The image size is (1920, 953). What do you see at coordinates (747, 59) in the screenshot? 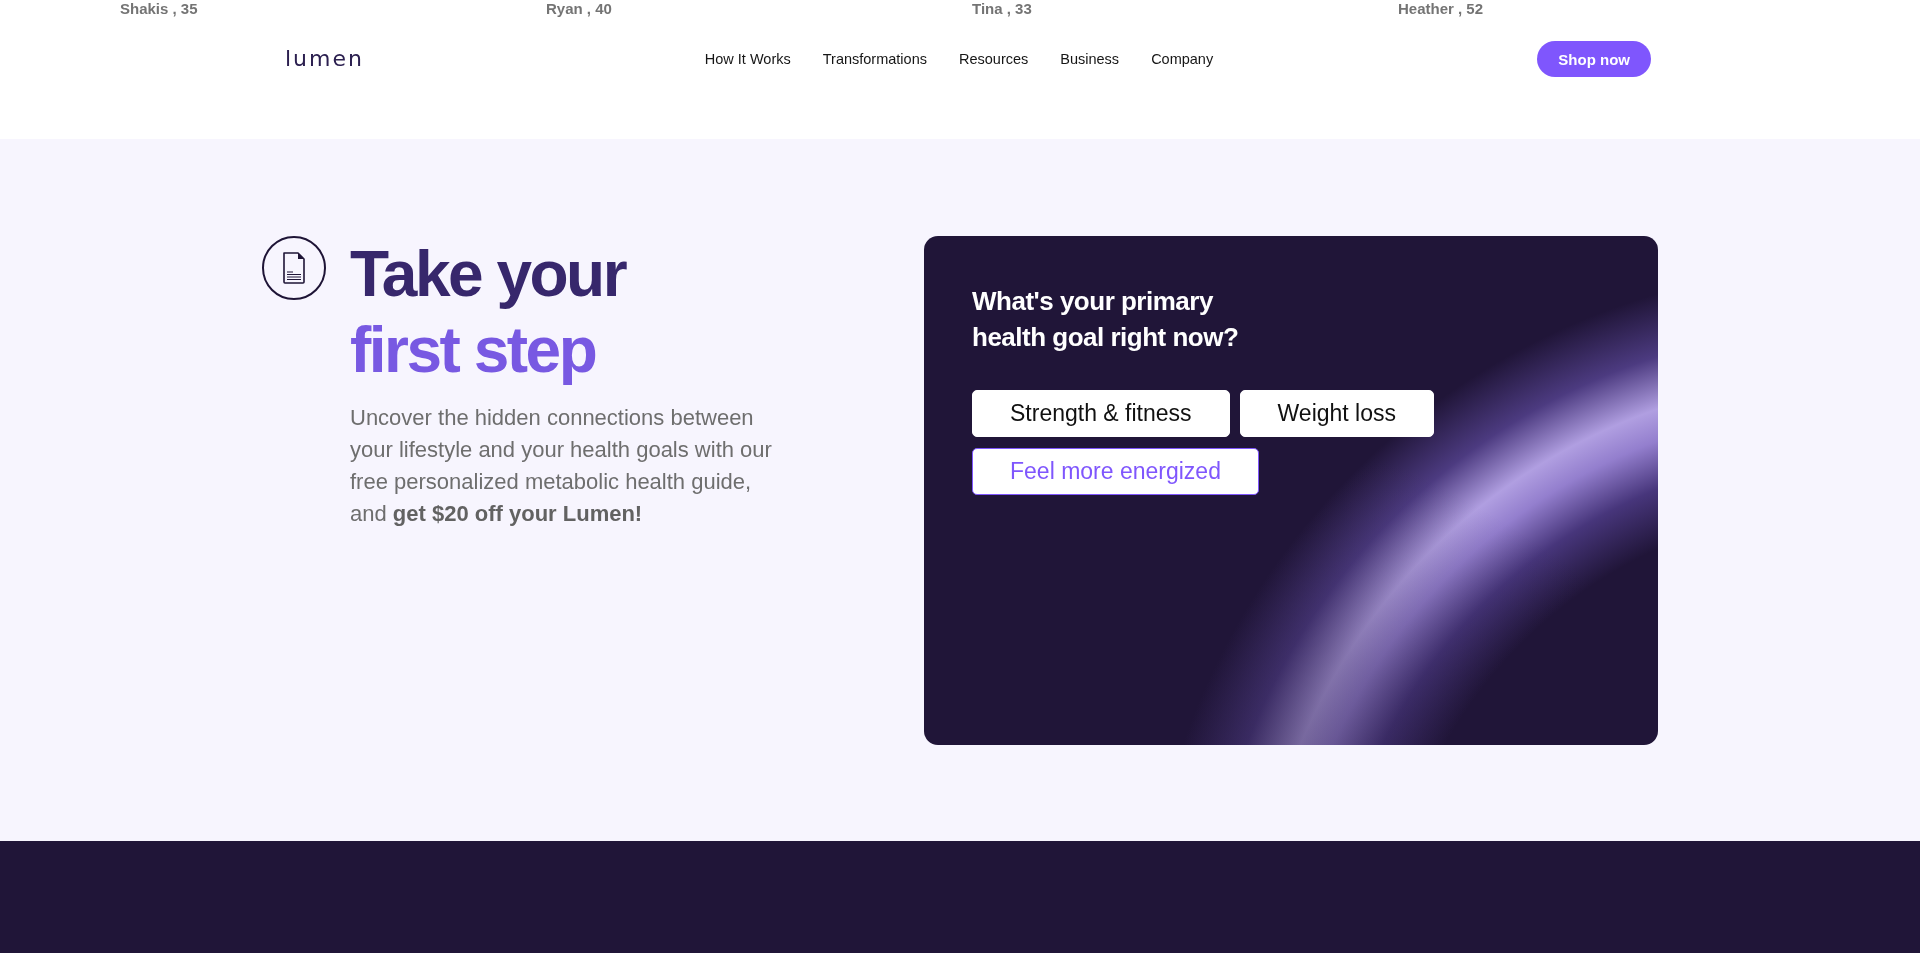
I see `nav-link: How It Works` at bounding box center [747, 59].